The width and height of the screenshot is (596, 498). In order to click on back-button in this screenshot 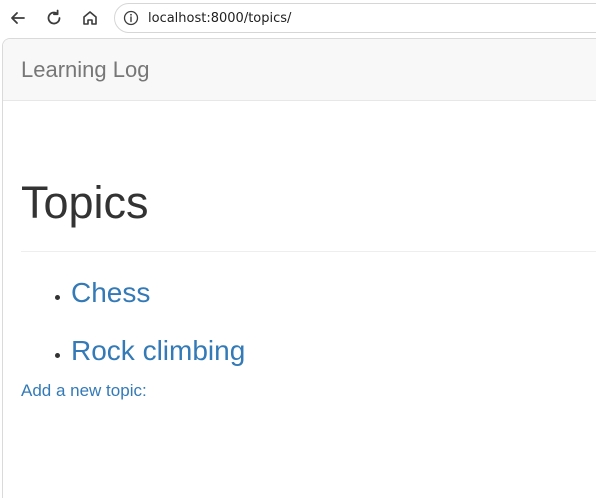, I will do `click(18, 18)`.